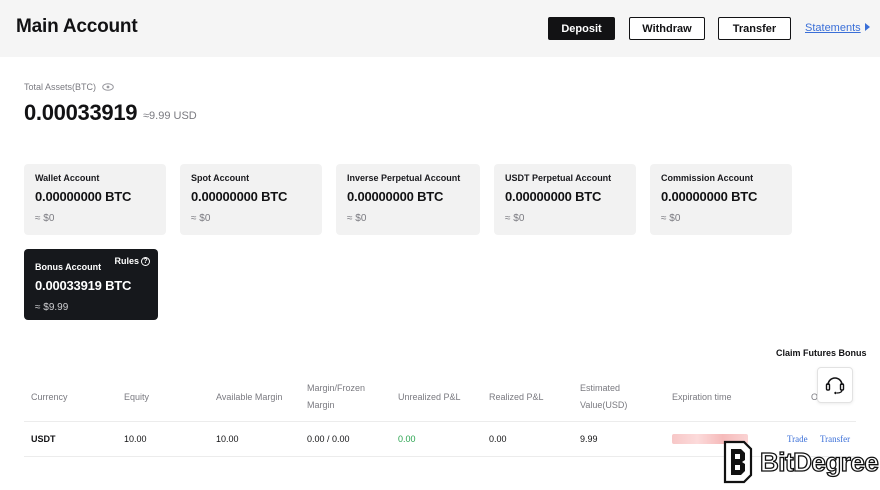 This screenshot has width=880, height=490. What do you see at coordinates (702, 397) in the screenshot?
I see `column-header-expiration-time: Expiration time` at bounding box center [702, 397].